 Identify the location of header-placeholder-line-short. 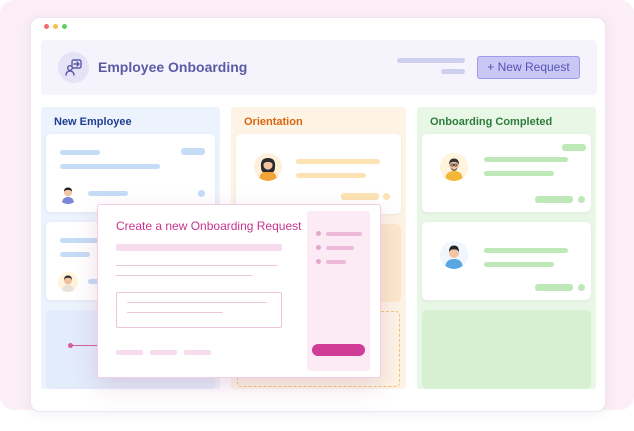
(453, 71).